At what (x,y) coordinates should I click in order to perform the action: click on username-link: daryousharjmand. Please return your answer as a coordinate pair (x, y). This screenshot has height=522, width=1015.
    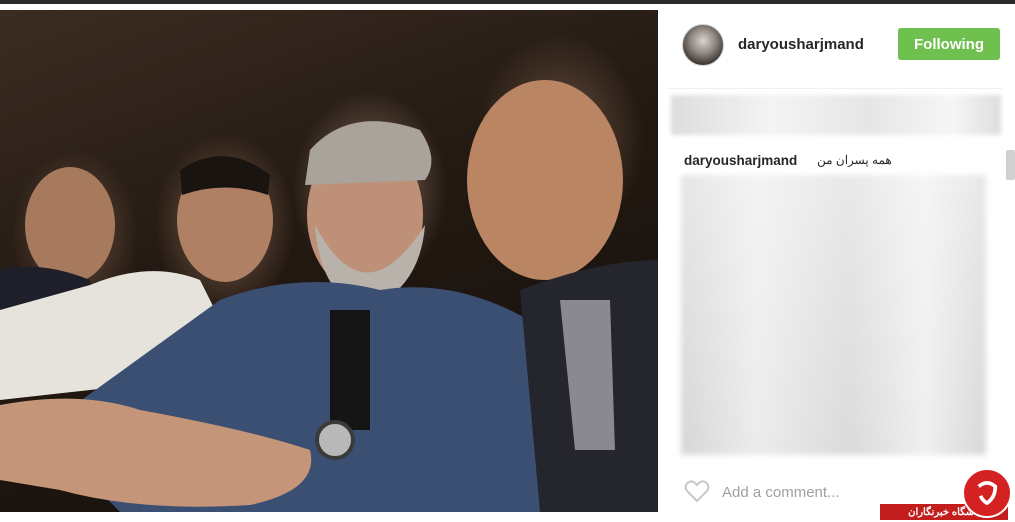
    Looking at the image, I should click on (801, 44).